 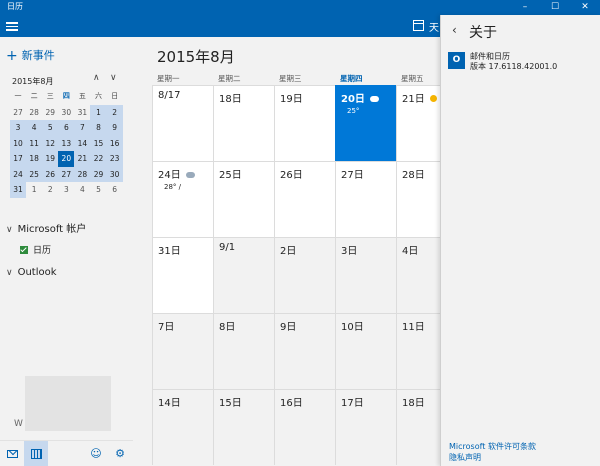 What do you see at coordinates (34, 174) in the screenshot?
I see `mini-day: 25` at bounding box center [34, 174].